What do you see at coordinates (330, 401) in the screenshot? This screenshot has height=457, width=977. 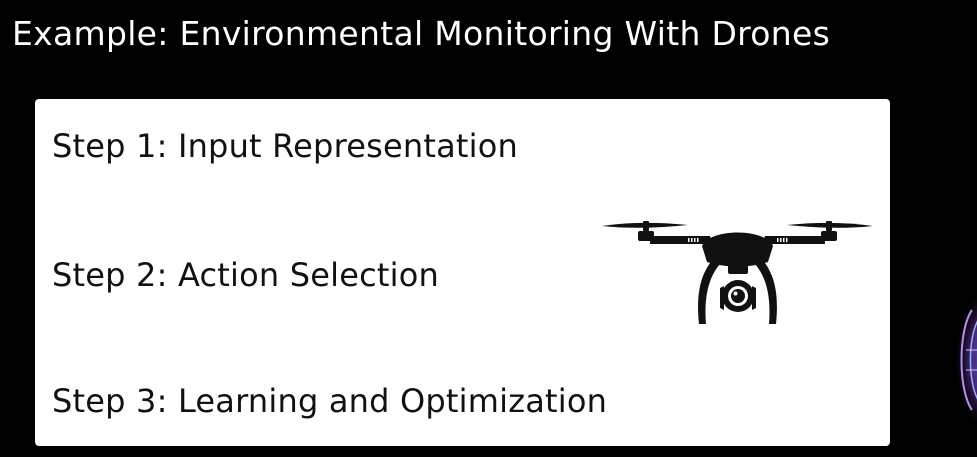 I see `step-3-label: Step 3: Learning and Optimization` at bounding box center [330, 401].